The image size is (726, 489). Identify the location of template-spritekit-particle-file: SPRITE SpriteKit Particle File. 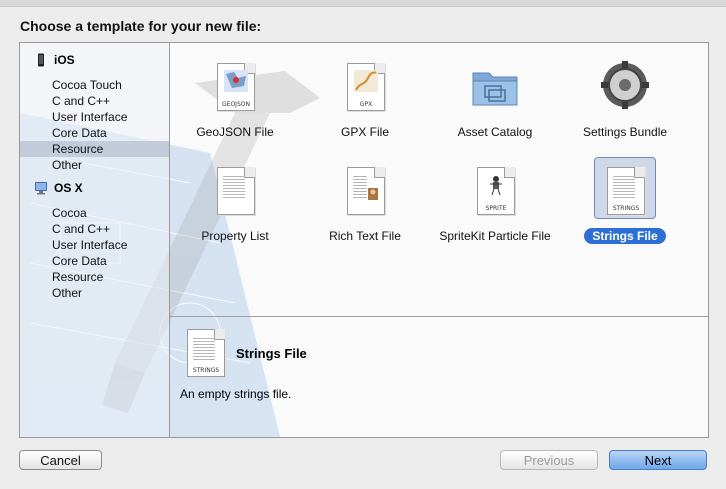
(495, 211).